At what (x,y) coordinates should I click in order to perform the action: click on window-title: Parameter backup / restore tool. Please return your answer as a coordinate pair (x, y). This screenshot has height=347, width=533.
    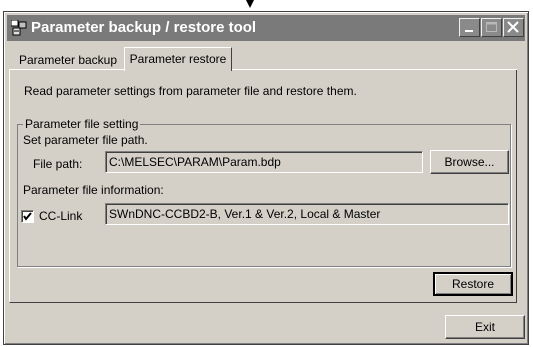
    Looking at the image, I should click on (144, 27).